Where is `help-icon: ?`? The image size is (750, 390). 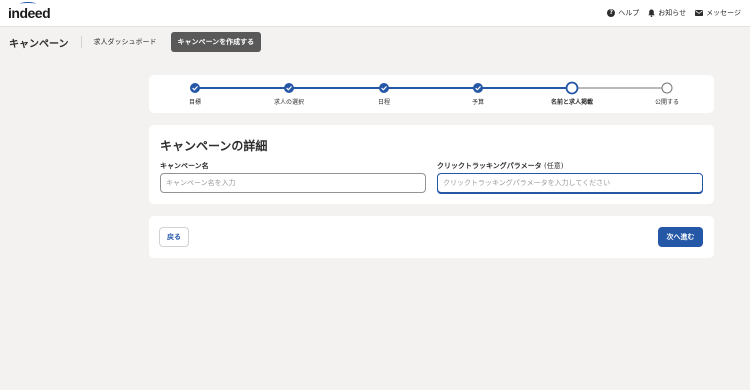 help-icon: ? is located at coordinates (611, 13).